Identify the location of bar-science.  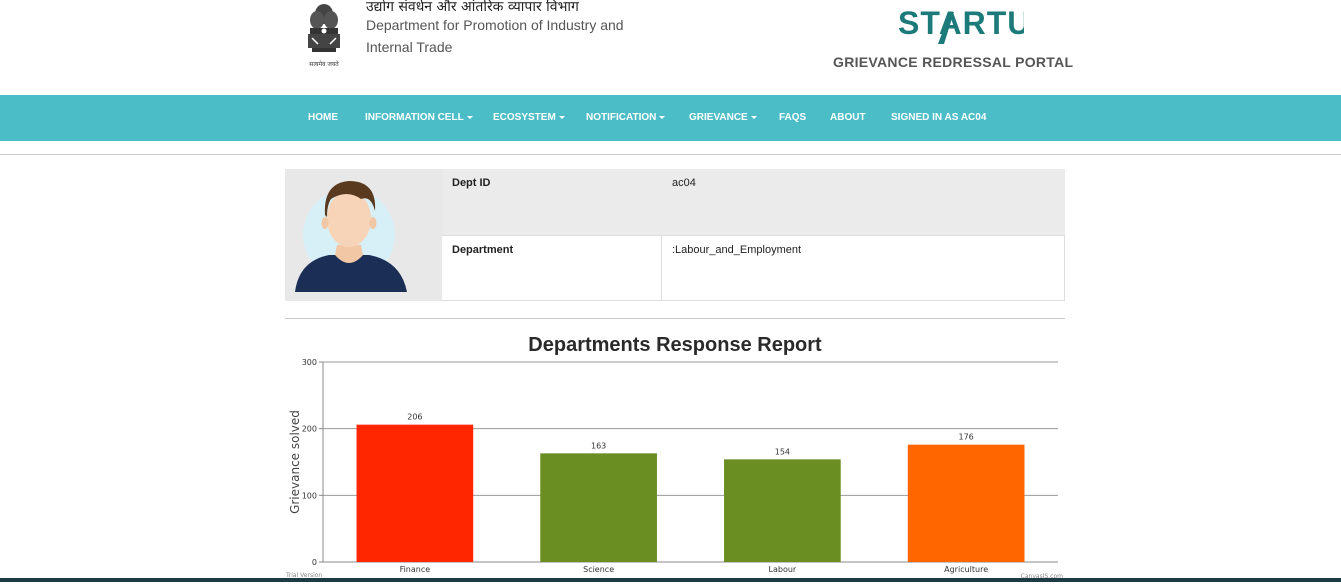
(598, 507).